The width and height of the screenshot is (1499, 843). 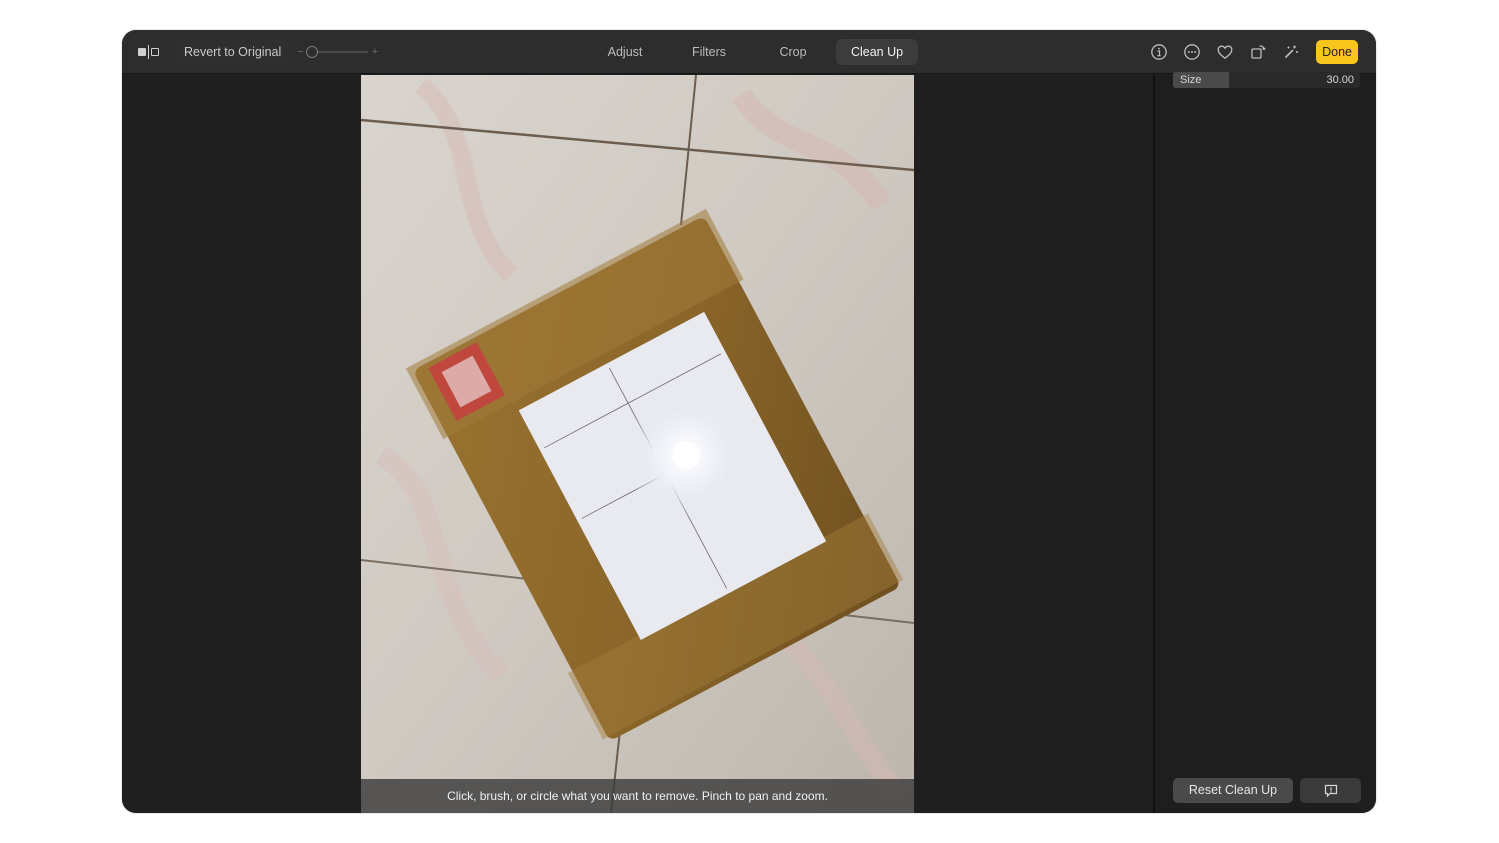 I want to click on feedback-icon, so click(x=1330, y=790).